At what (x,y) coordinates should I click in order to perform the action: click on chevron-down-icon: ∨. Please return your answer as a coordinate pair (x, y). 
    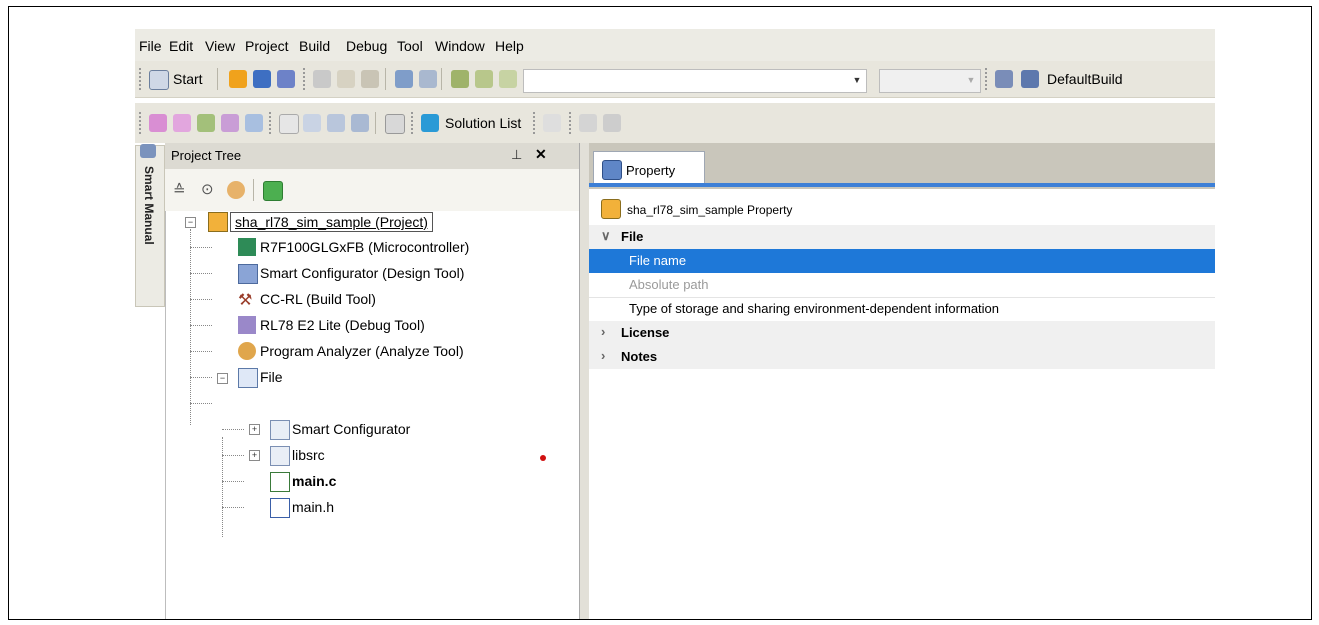
    Looking at the image, I should click on (606, 236).